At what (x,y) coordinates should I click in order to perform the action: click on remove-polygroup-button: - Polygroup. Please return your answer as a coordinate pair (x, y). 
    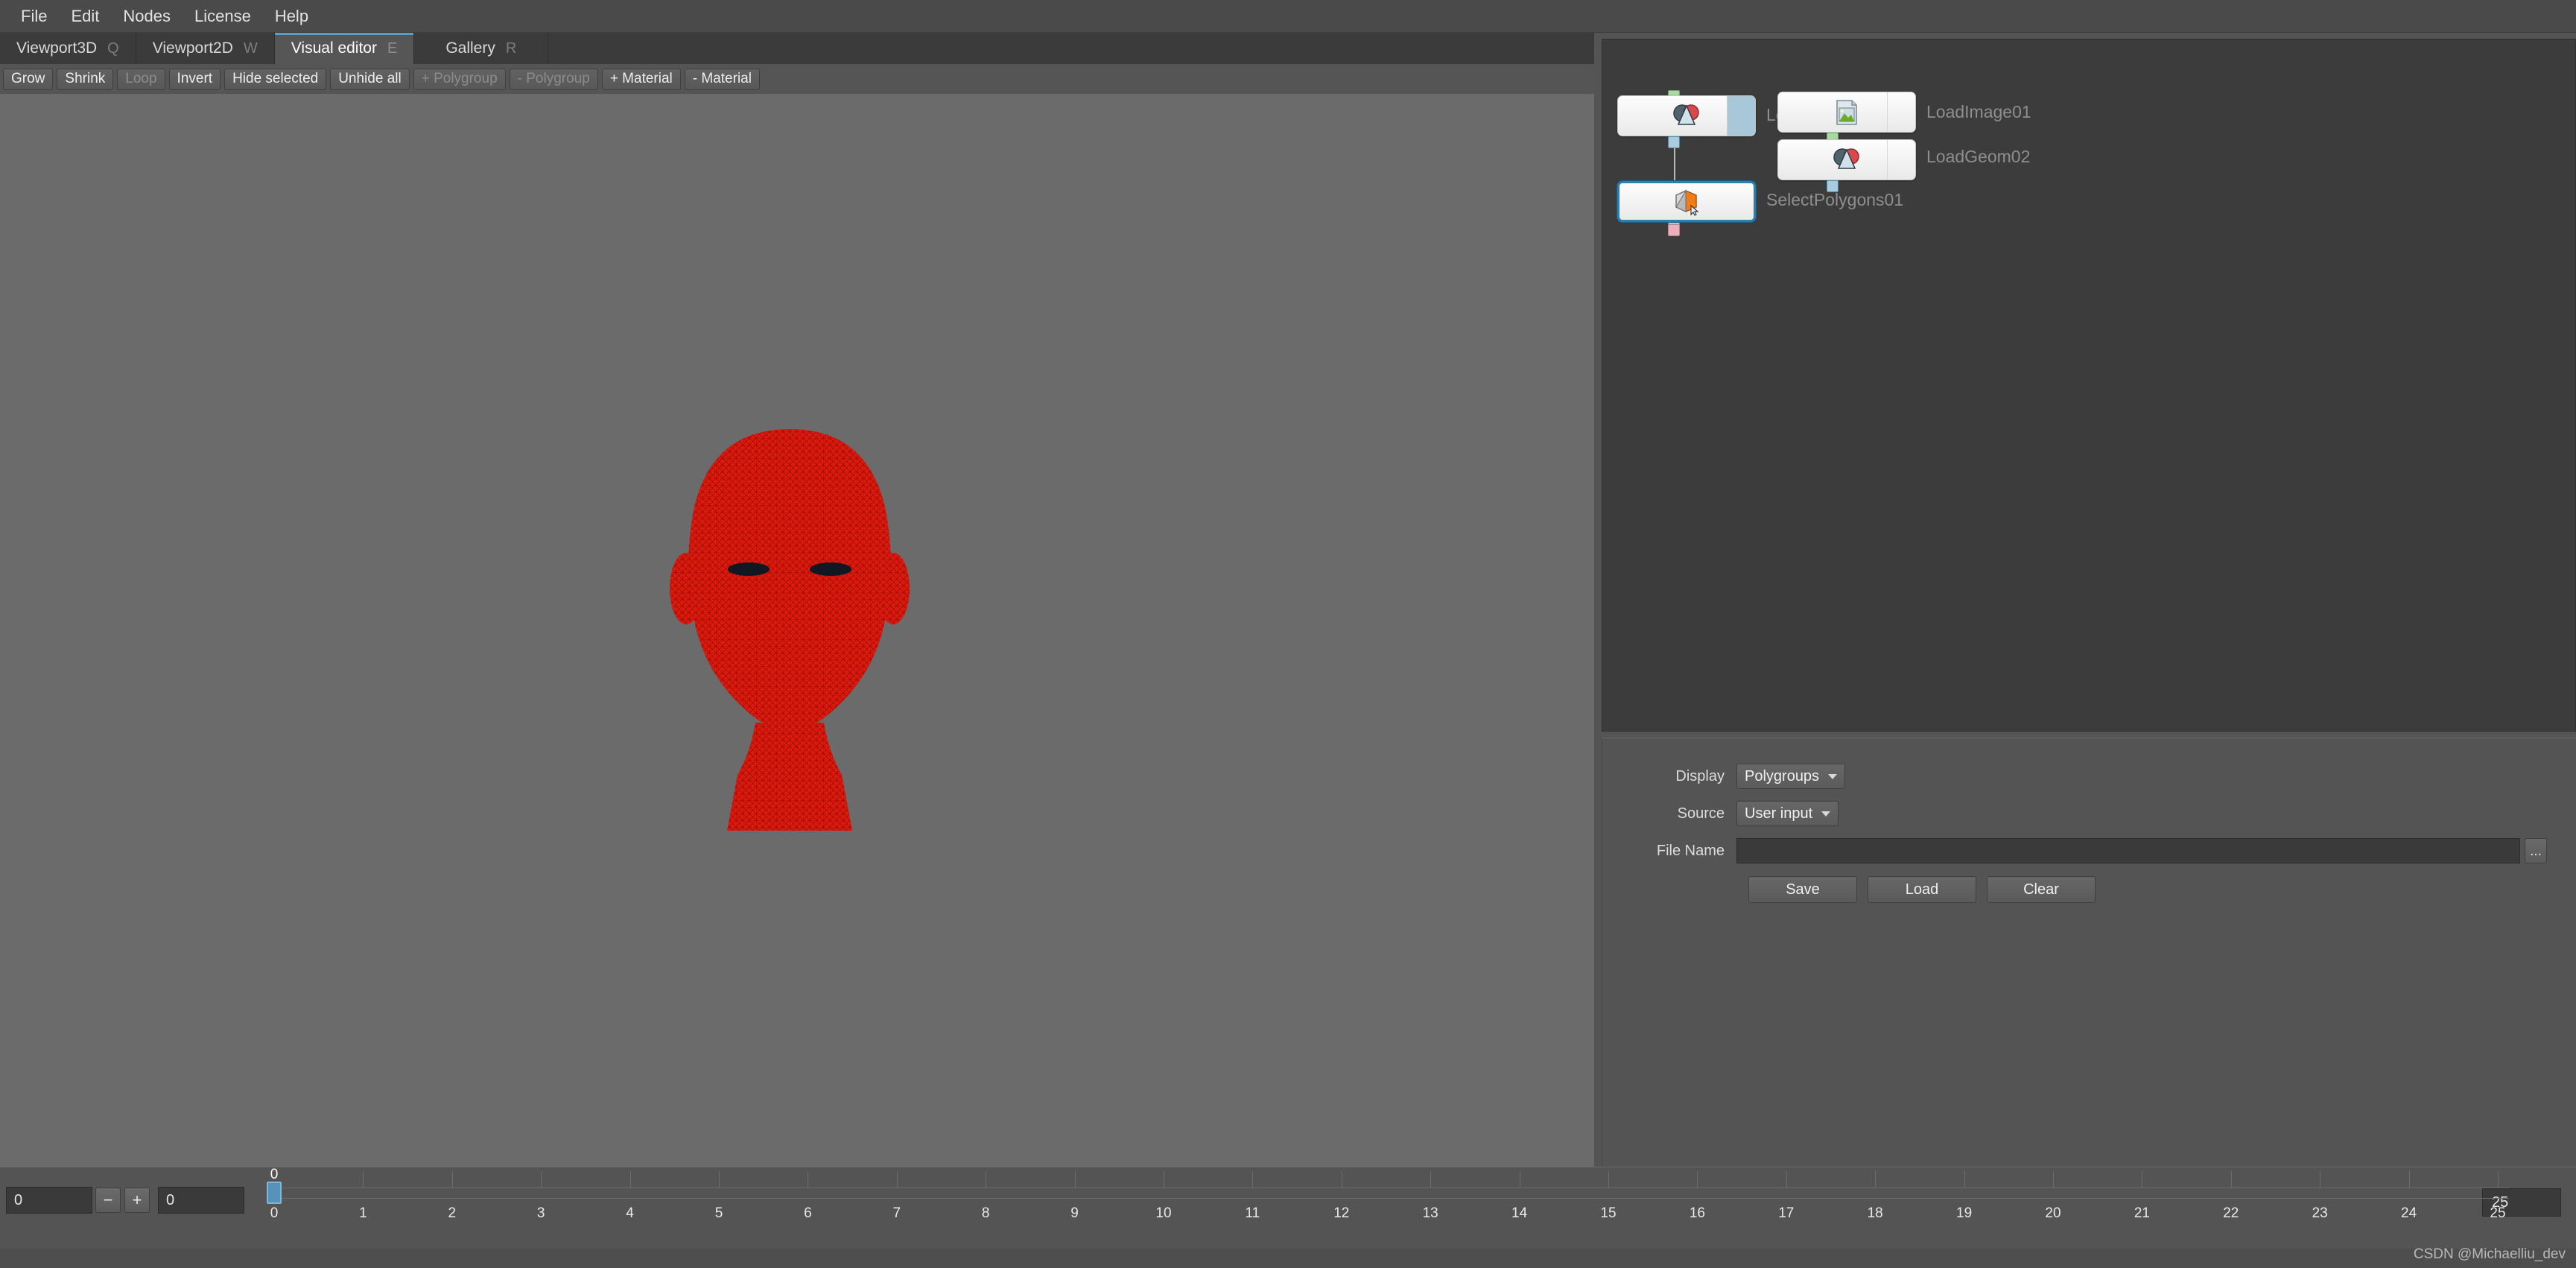
    Looking at the image, I should click on (553, 79).